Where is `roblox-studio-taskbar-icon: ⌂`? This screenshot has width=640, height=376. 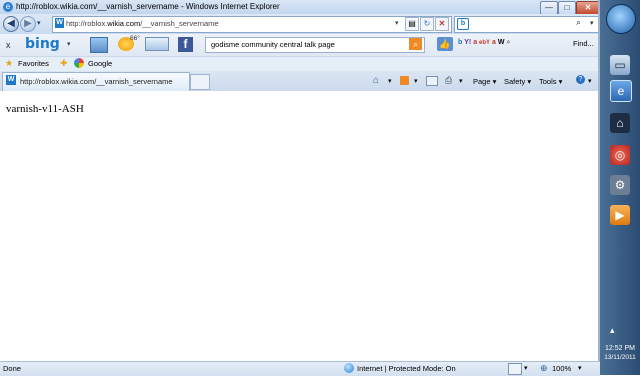 roblox-studio-taskbar-icon: ⌂ is located at coordinates (620, 123).